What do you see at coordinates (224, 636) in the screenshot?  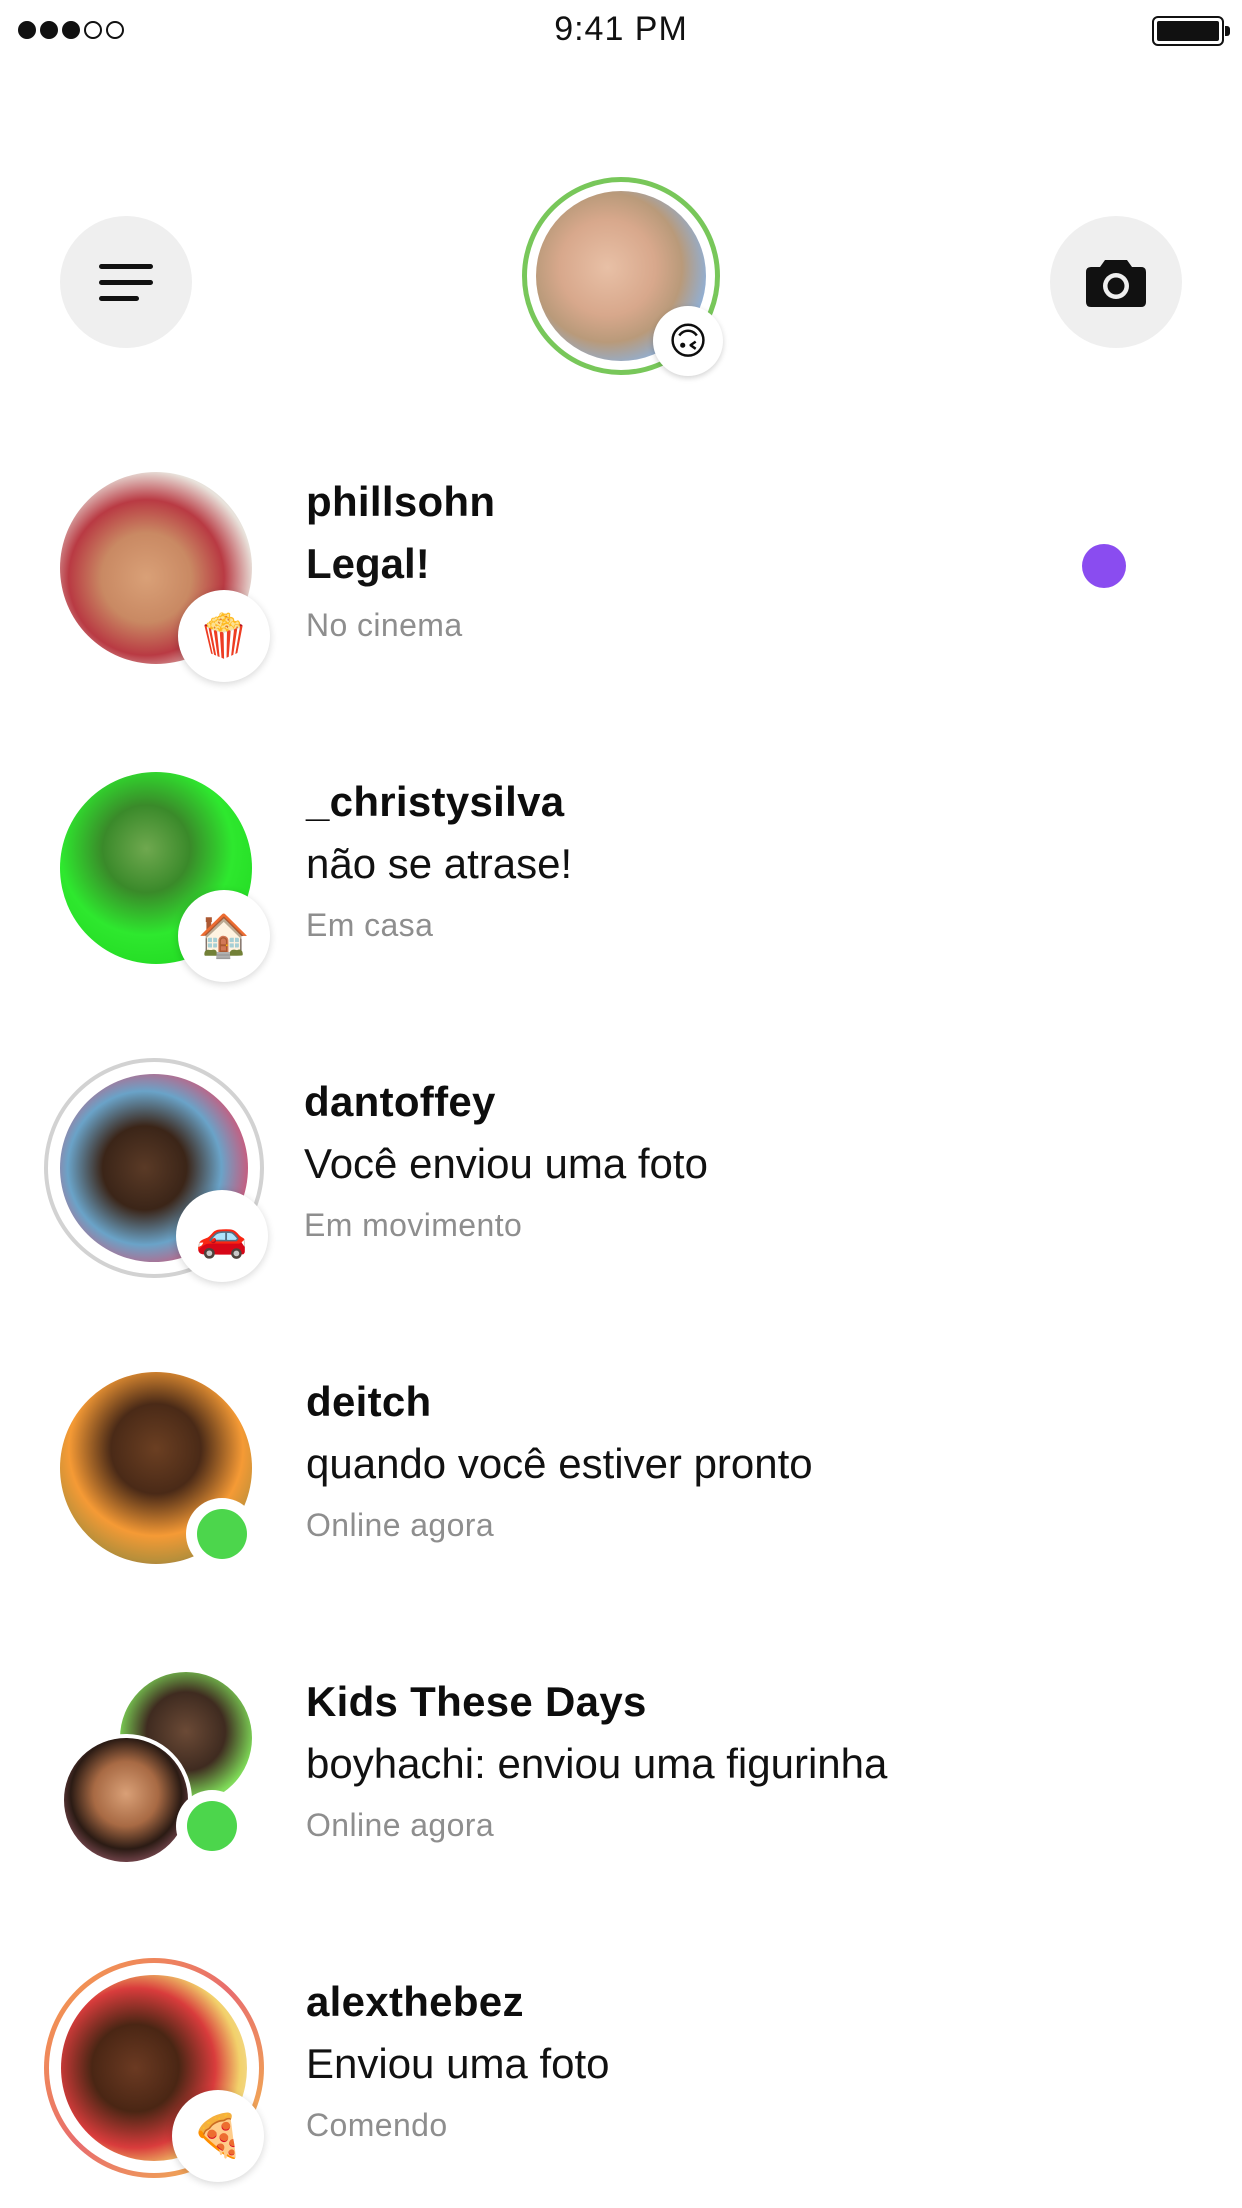 I see `popcorn-icon: 🍿` at bounding box center [224, 636].